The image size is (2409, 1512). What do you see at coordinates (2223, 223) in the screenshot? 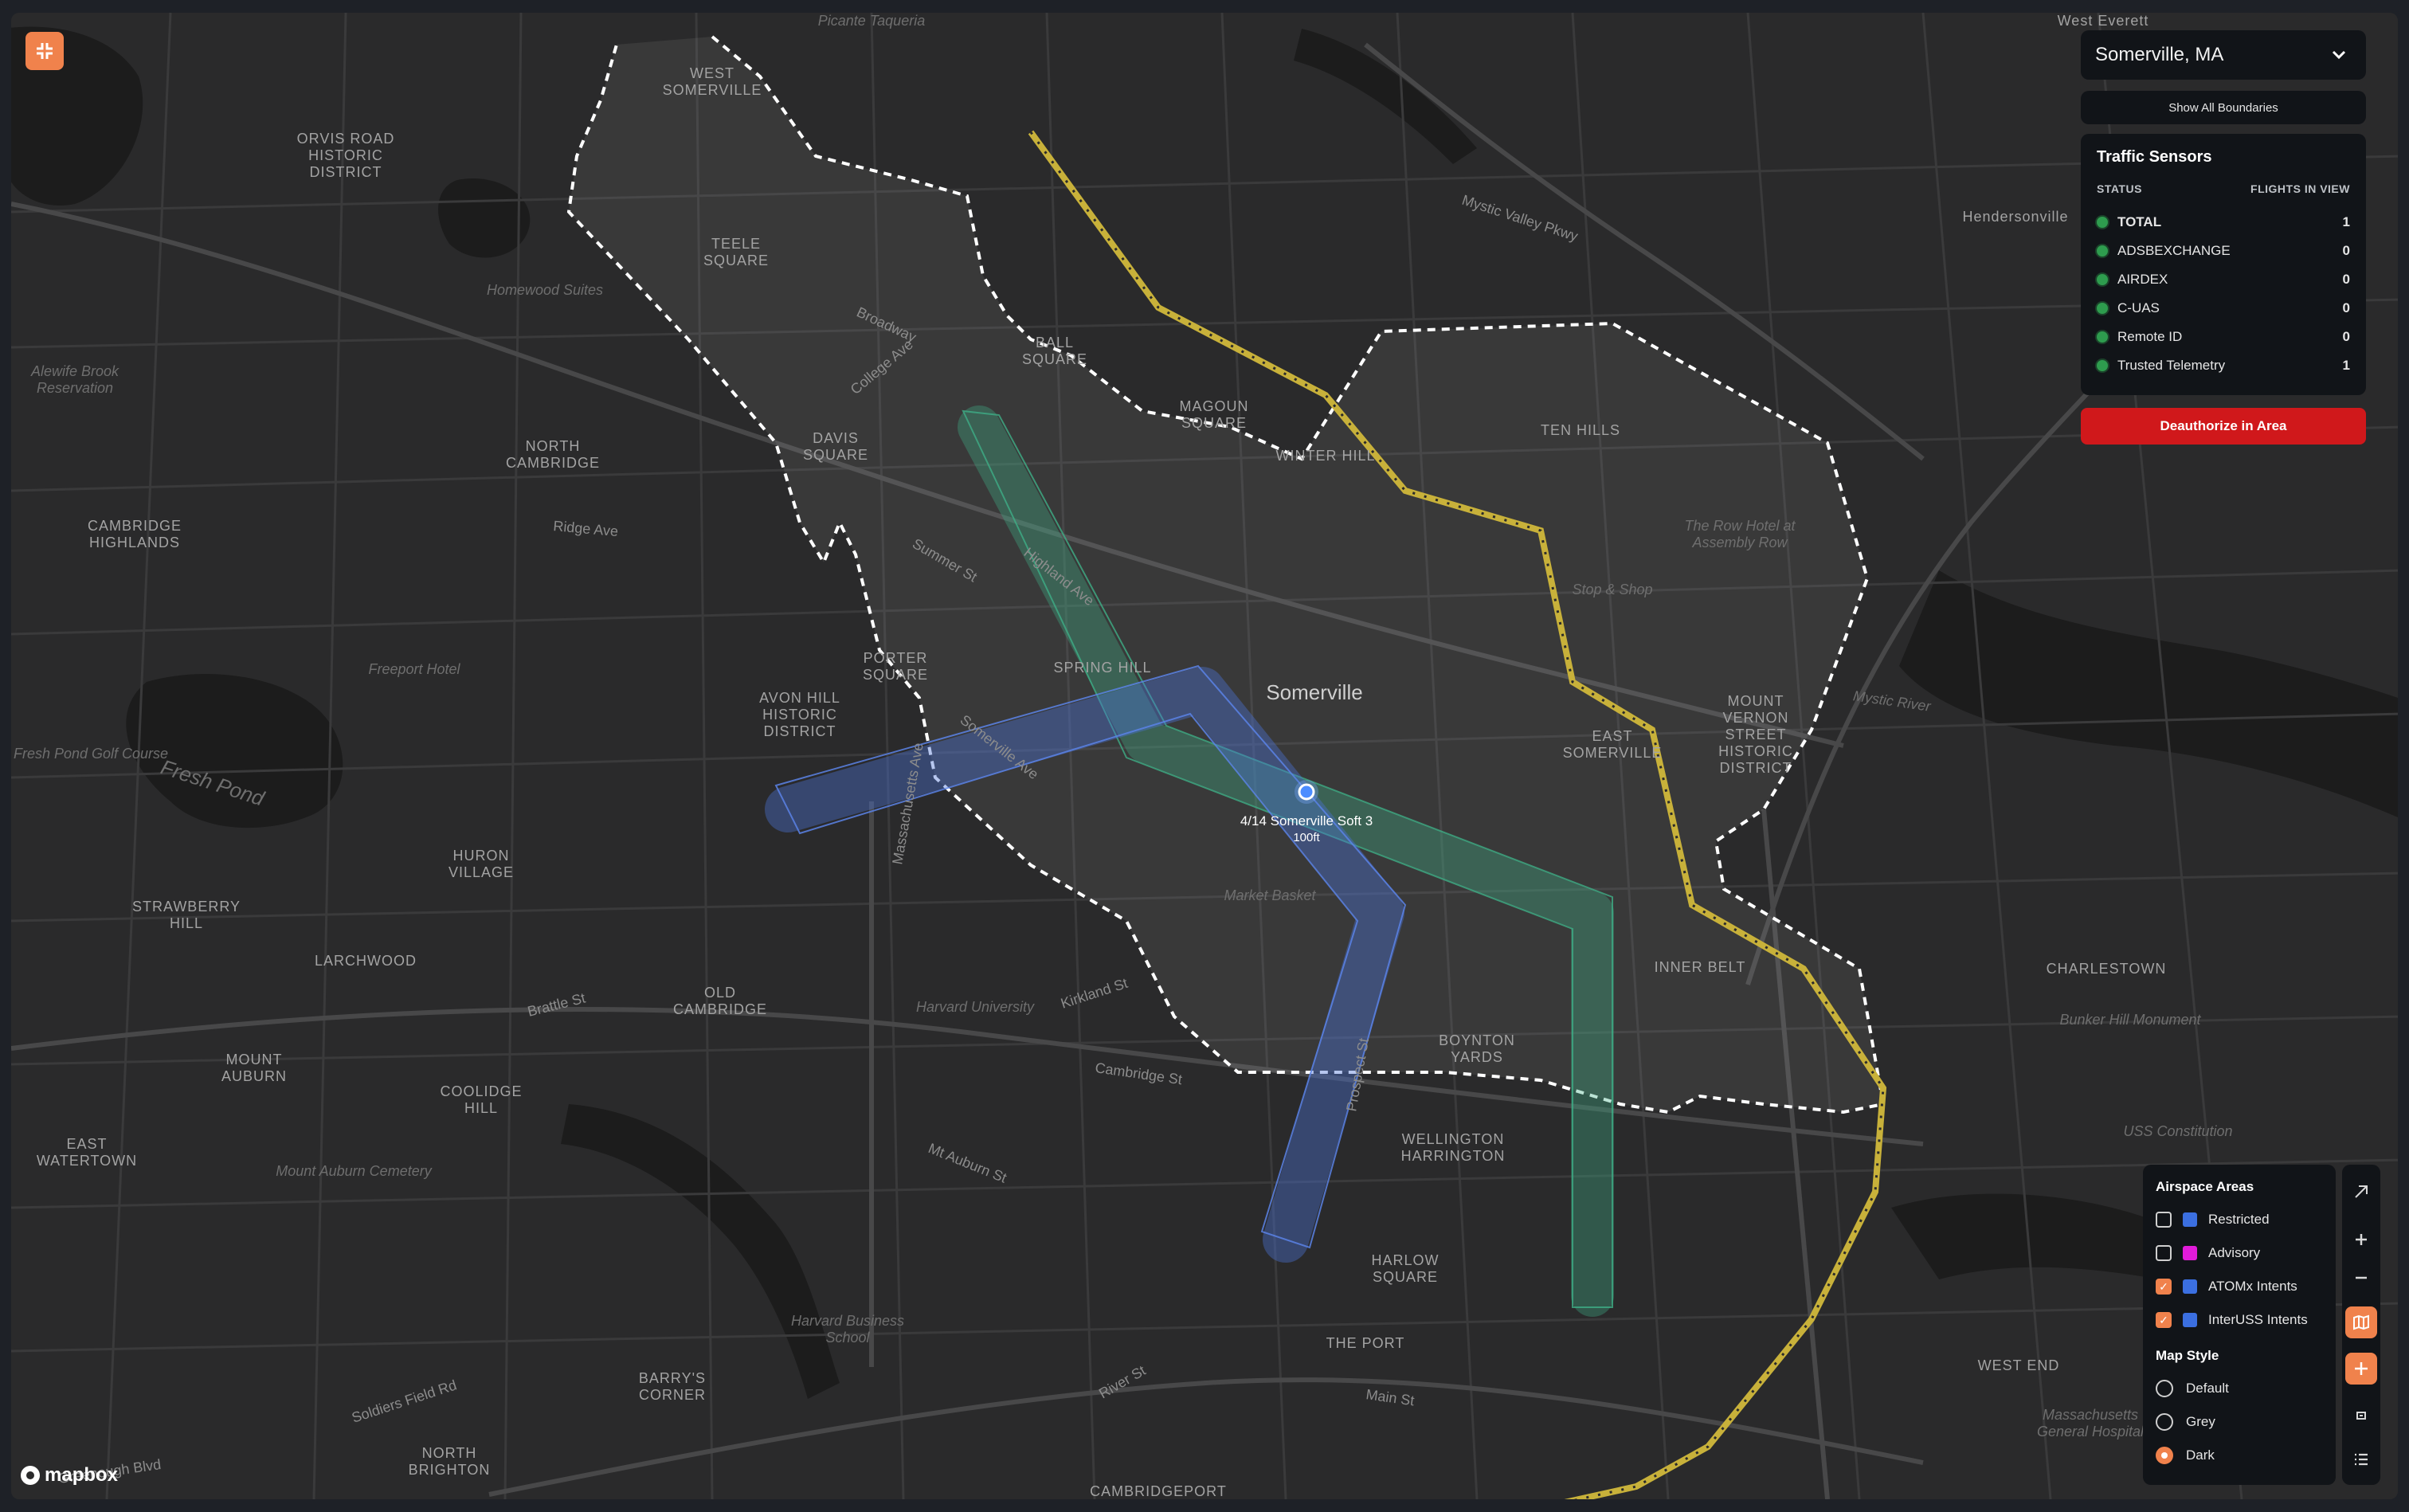
I see `sensor-row: TOTAL 1` at bounding box center [2223, 223].